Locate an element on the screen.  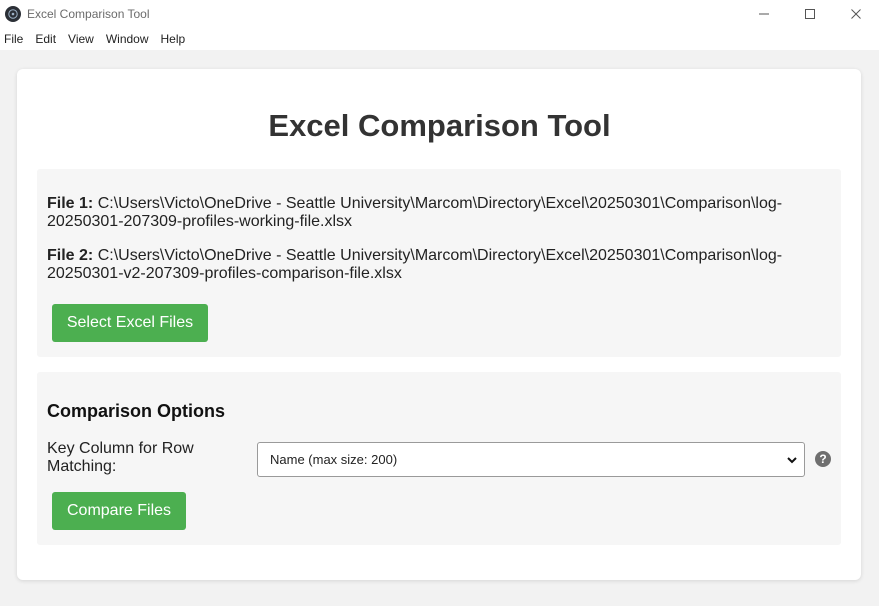
compare-files-button: Compare Files is located at coordinates (119, 511).